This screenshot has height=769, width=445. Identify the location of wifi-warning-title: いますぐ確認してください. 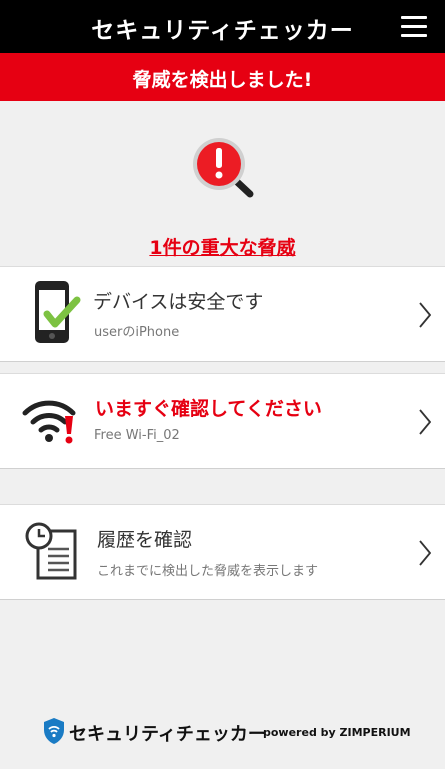
(208, 409).